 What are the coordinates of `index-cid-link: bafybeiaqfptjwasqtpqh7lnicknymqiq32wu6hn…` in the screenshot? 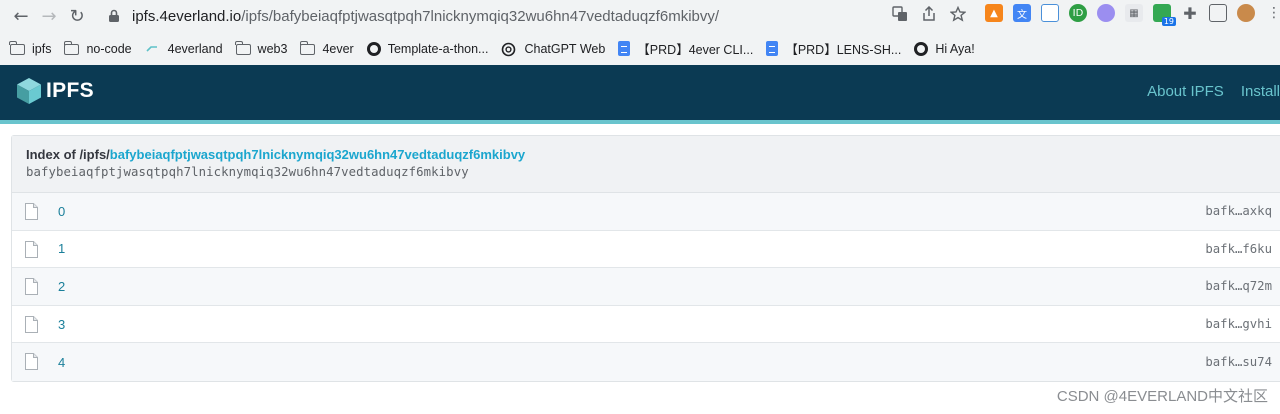 It's located at (317, 154).